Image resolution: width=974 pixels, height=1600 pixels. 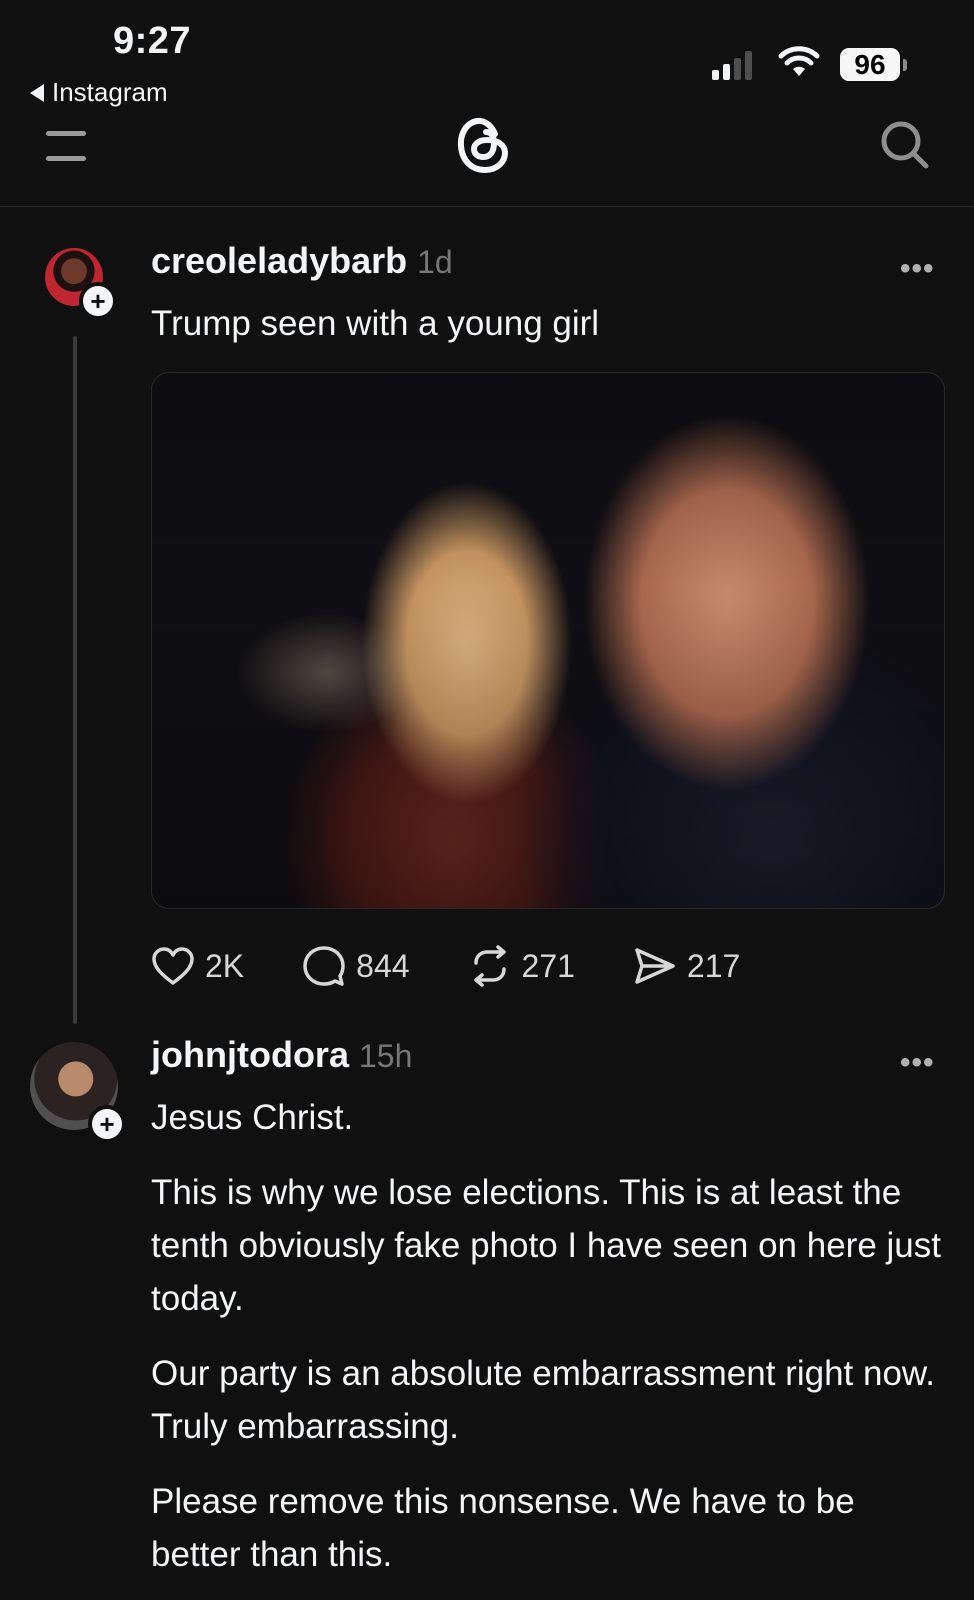 What do you see at coordinates (173, 966) in the screenshot?
I see `heart-icon` at bounding box center [173, 966].